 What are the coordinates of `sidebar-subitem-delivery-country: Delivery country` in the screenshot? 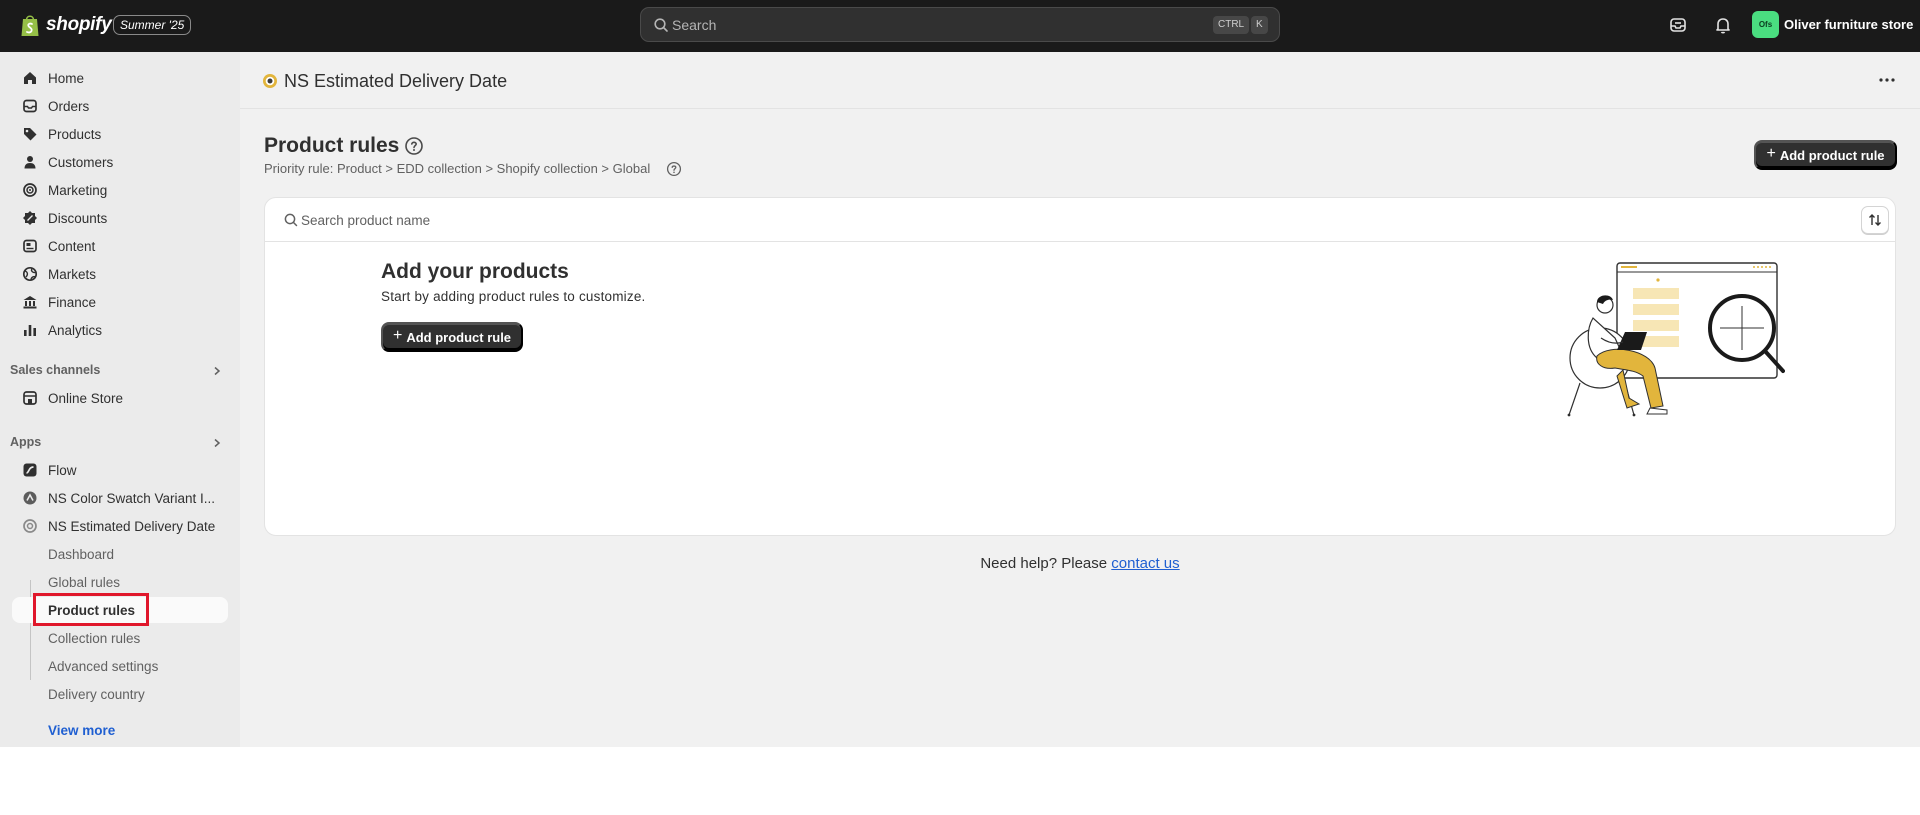 It's located at (120, 694).